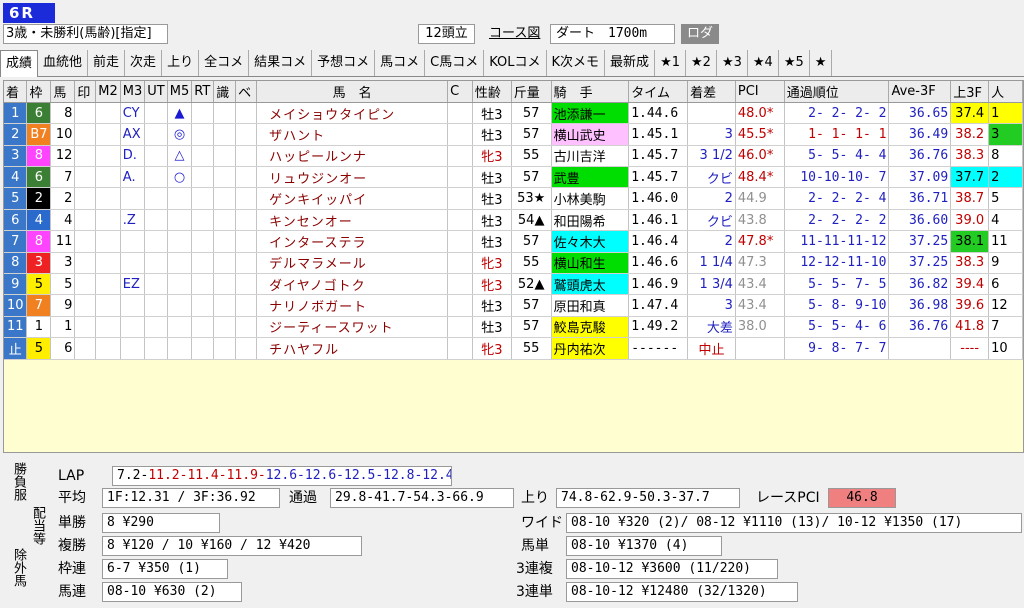  What do you see at coordinates (920, 284) in the screenshot?
I see `ave-3f: 36.82` at bounding box center [920, 284].